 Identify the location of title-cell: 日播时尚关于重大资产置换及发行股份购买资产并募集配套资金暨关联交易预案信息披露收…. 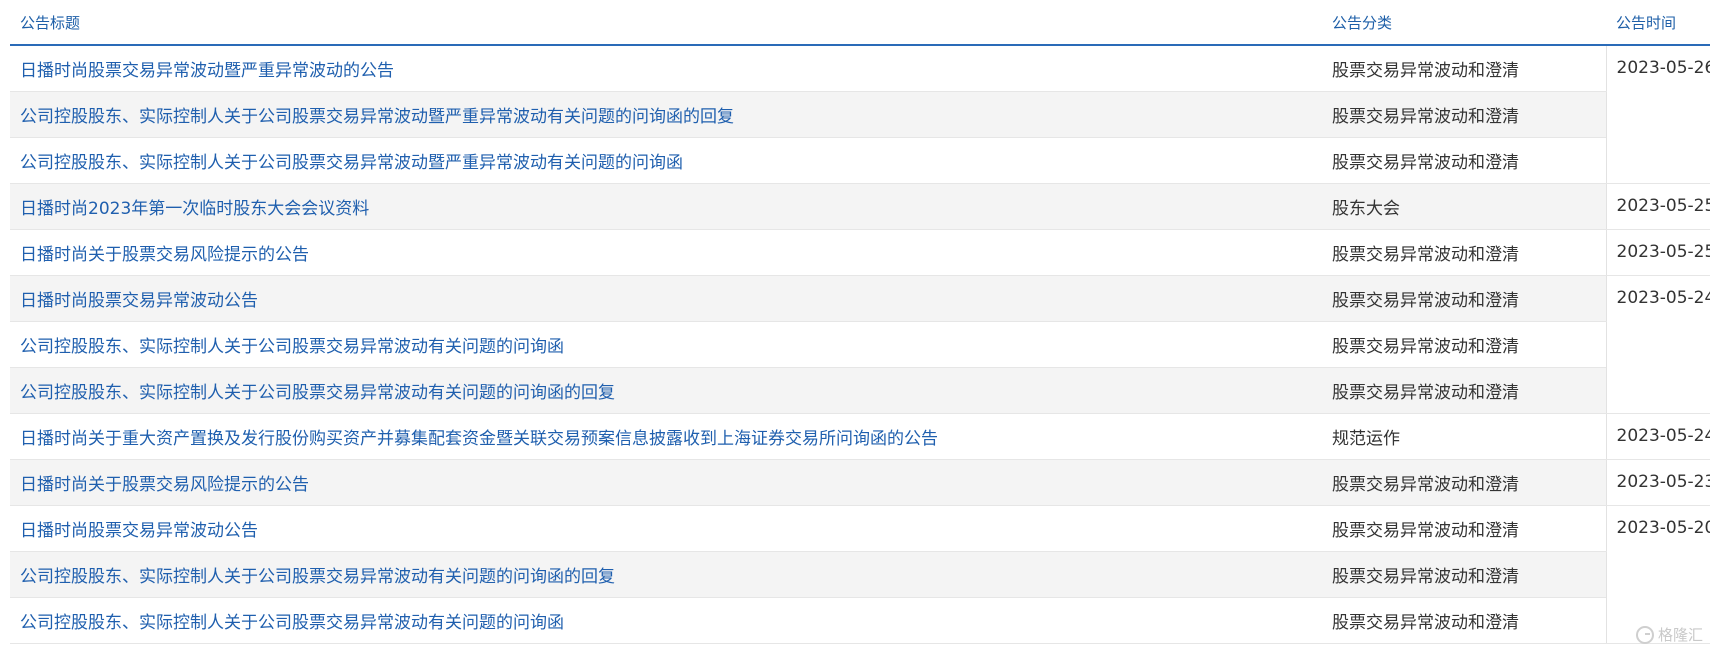
(666, 436).